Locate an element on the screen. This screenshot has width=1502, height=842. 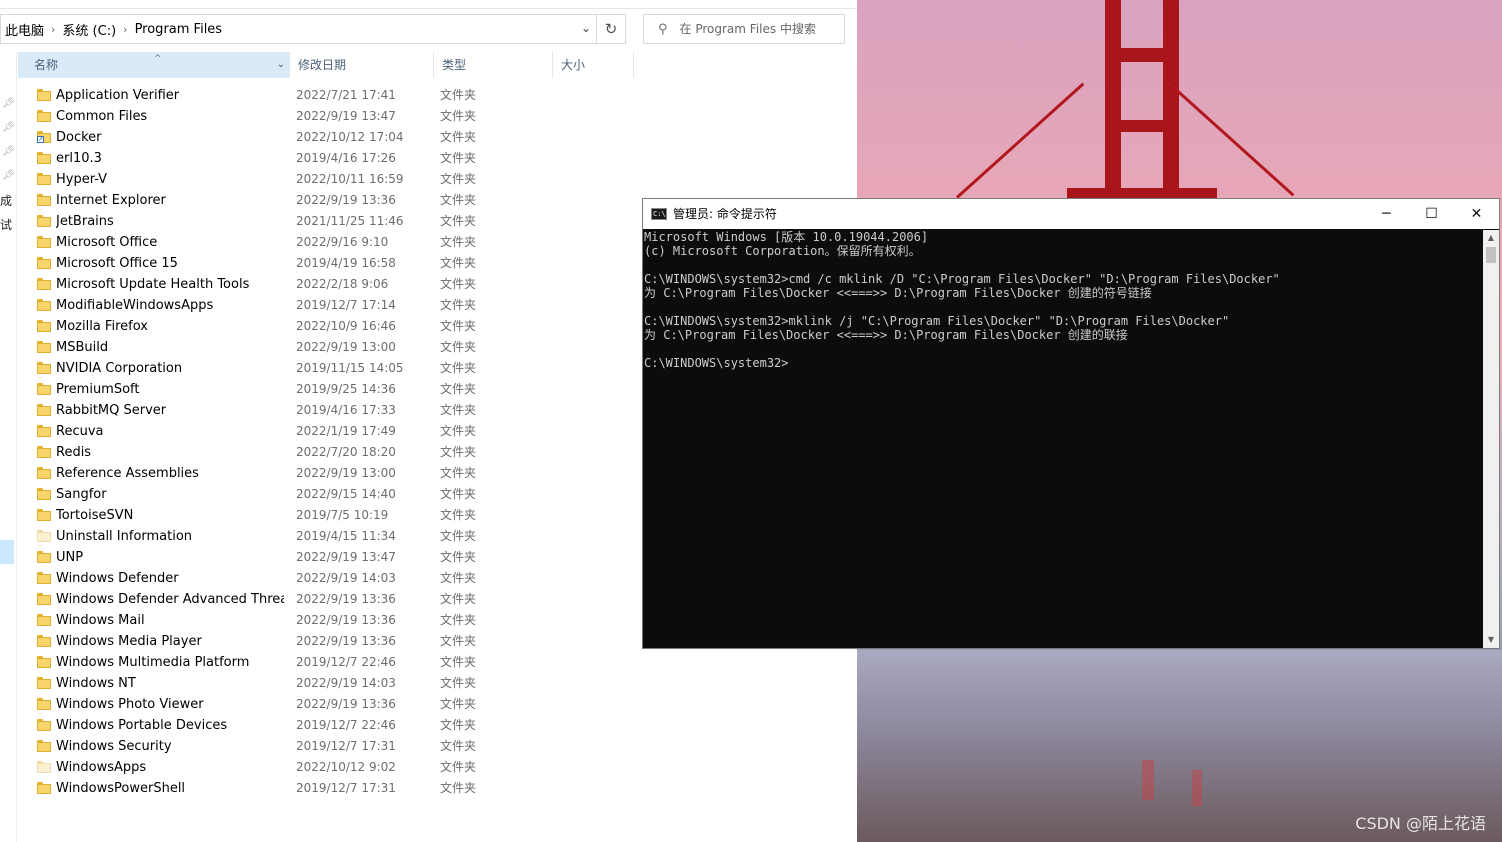
file-row: erl10.3 2019/4/16 17:26 文件夹 is located at coordinates (338, 158).